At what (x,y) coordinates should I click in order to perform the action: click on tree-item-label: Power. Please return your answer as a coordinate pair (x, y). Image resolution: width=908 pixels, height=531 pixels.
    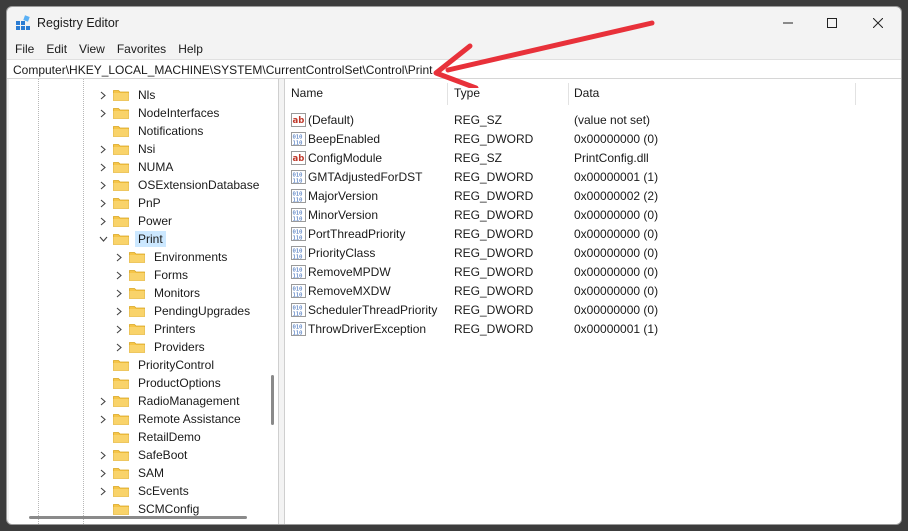
    Looking at the image, I should click on (155, 221).